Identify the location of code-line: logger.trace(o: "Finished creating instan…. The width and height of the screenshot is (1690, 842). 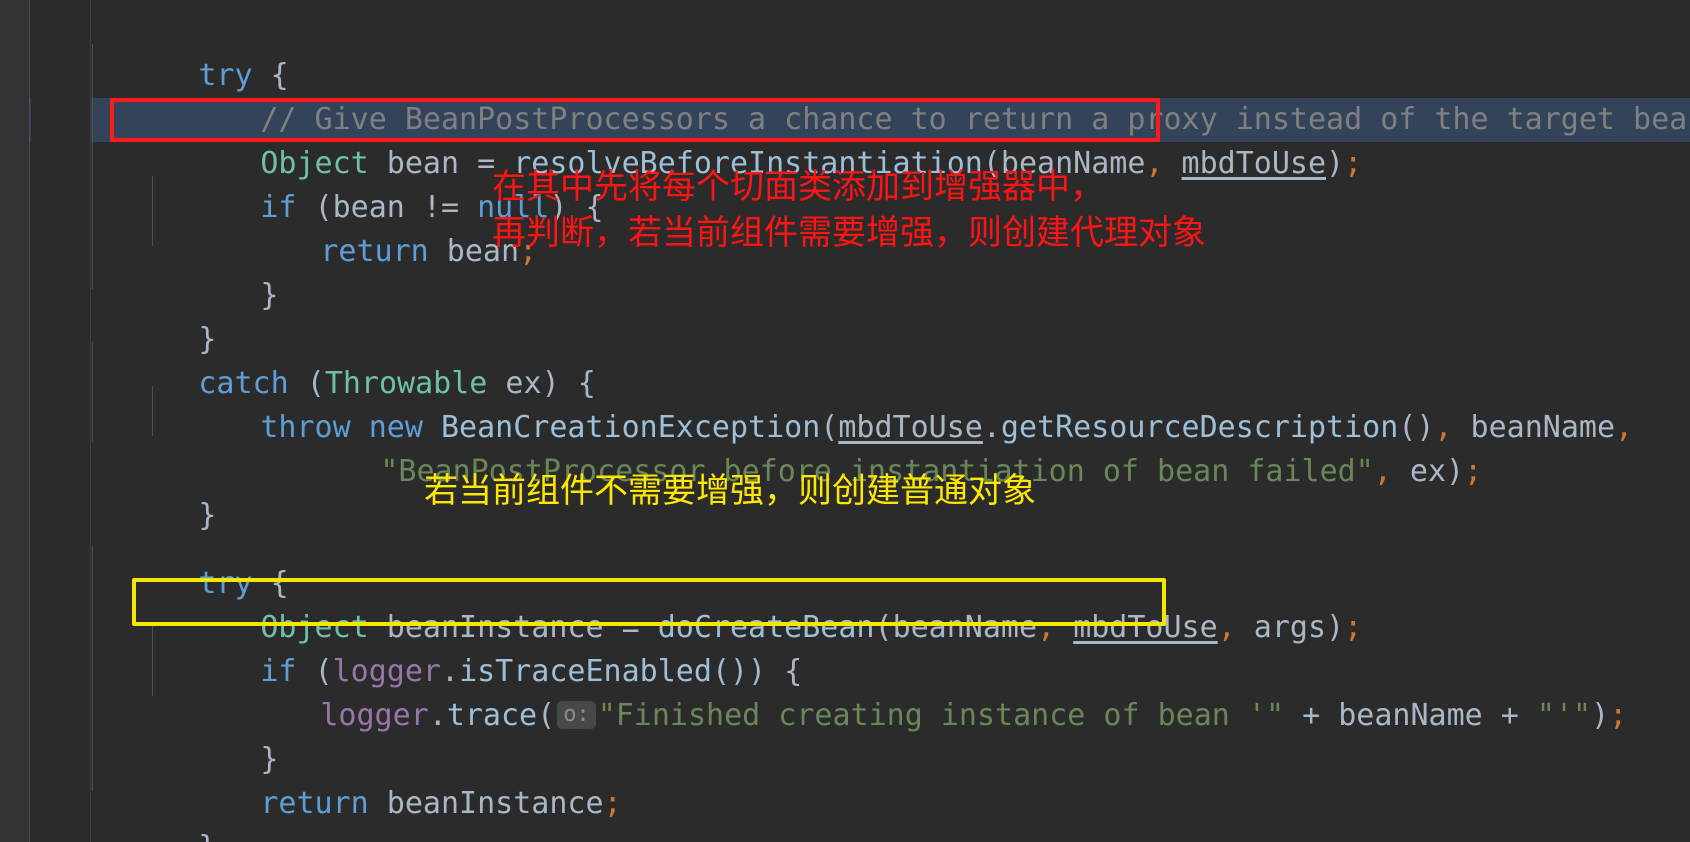
(919, 691).